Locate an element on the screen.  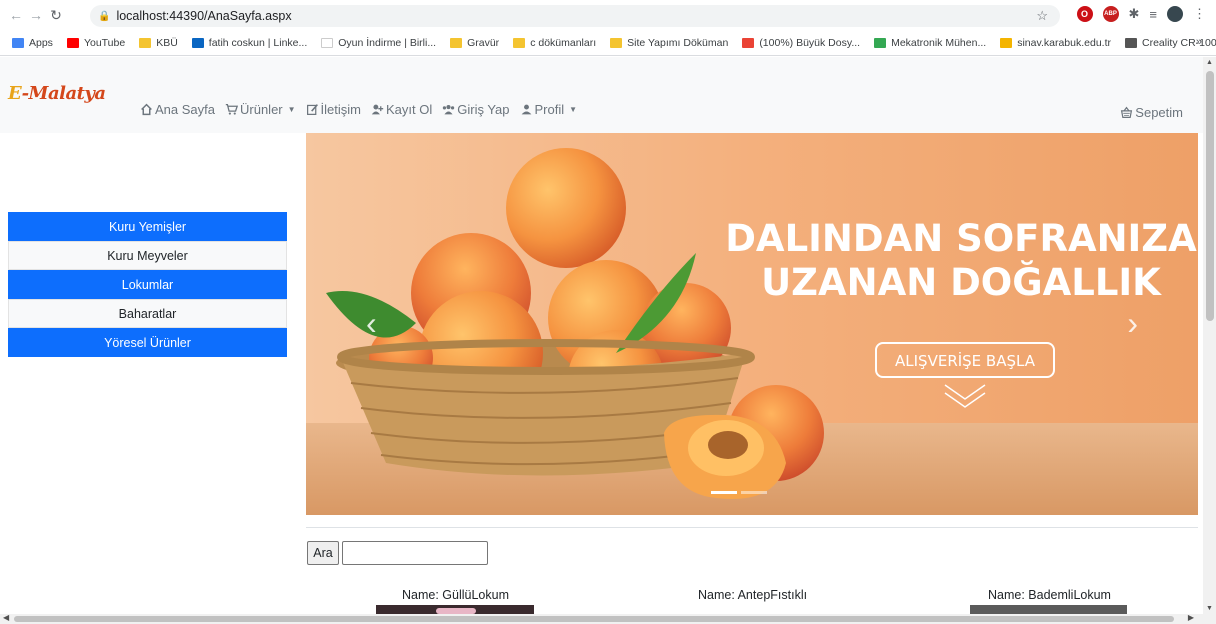
basket-icon is located at coordinates (1127, 112).